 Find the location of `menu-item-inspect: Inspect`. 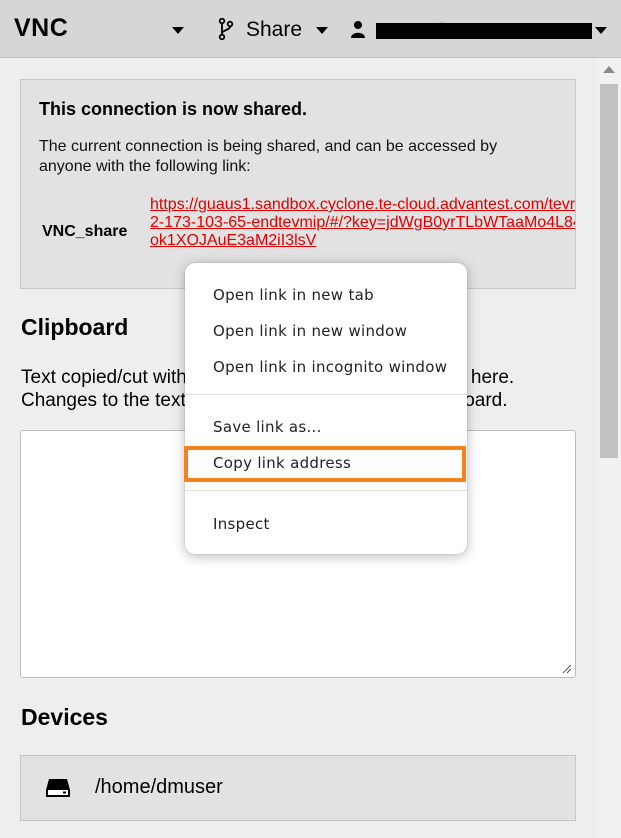

menu-item-inspect: Inspect is located at coordinates (326, 524).